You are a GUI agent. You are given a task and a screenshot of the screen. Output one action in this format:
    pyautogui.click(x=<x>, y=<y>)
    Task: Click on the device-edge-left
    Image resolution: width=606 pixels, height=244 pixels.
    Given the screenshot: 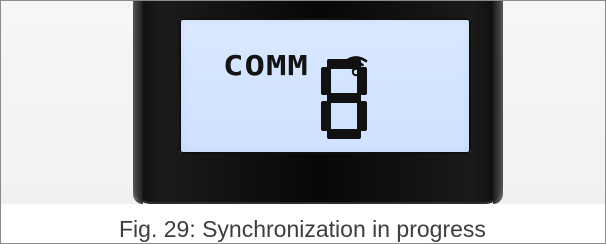 What is the action you would take?
    pyautogui.click(x=138, y=102)
    